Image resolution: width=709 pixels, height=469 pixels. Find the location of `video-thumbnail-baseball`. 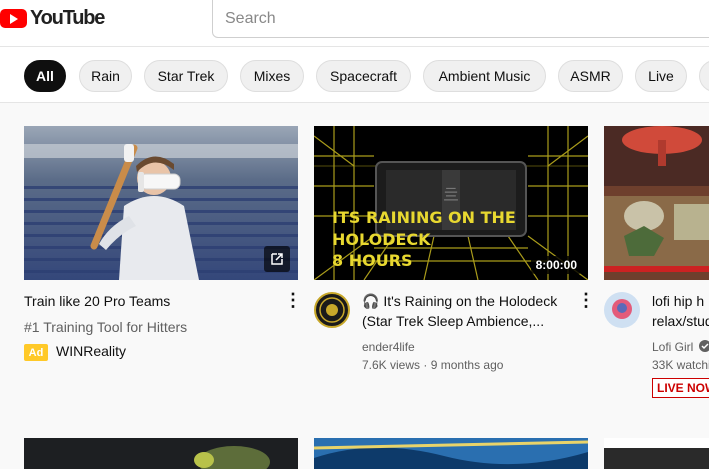

video-thumbnail-baseball is located at coordinates (161, 203).